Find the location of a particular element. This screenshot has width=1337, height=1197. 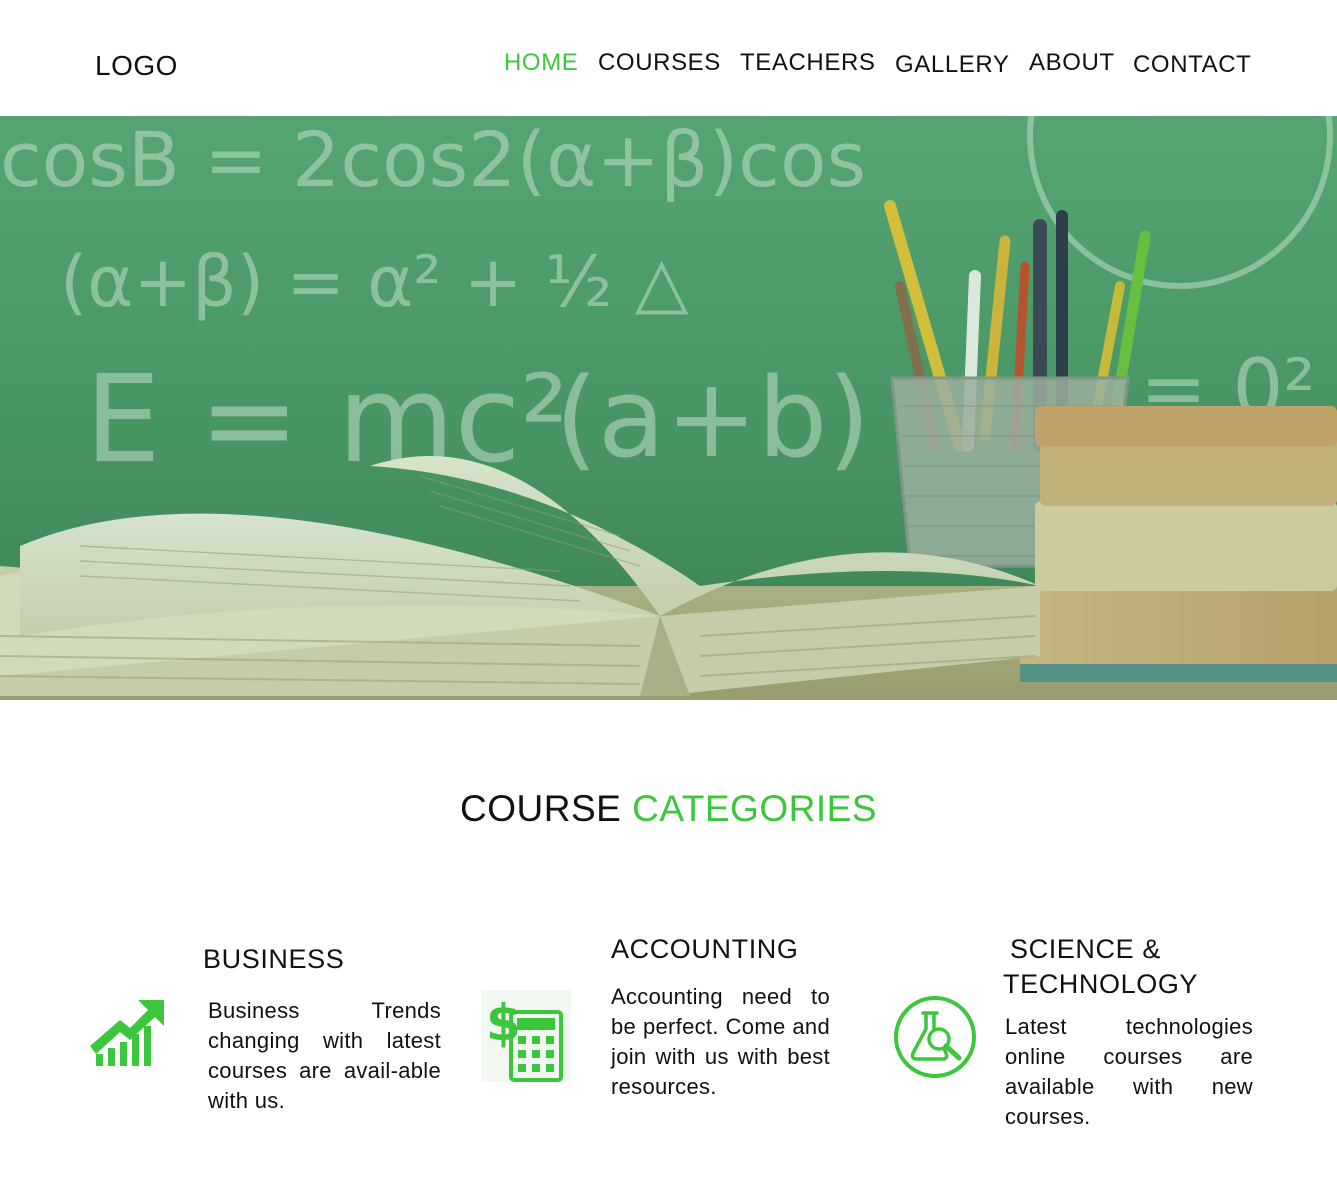

nav-contact: CONTACT is located at coordinates (1192, 65).